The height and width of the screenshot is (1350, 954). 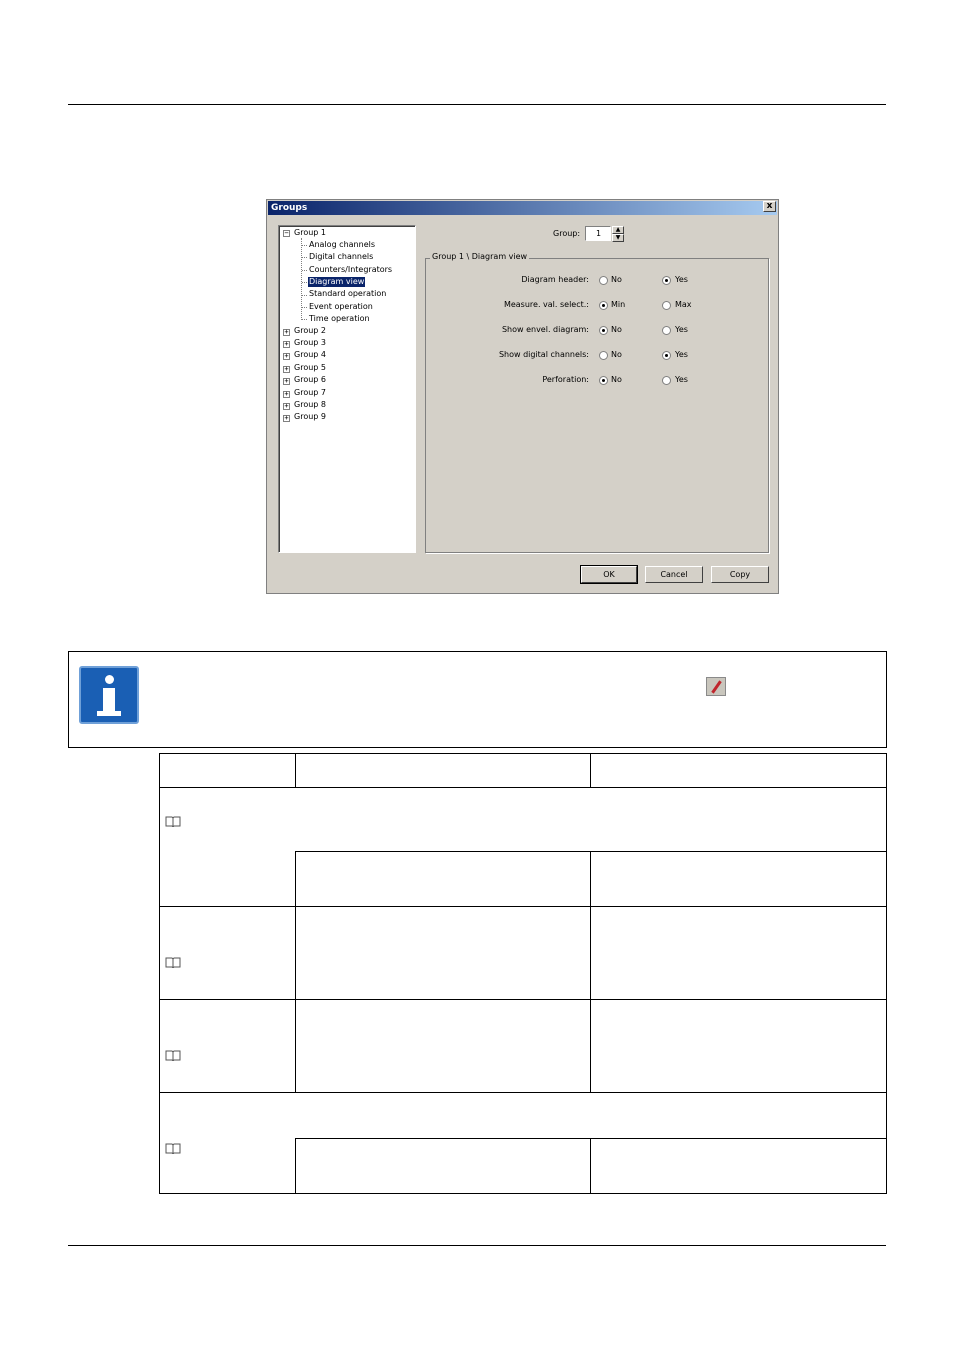 What do you see at coordinates (546, 304) in the screenshot?
I see `option-label: Measure. val. select.:` at bounding box center [546, 304].